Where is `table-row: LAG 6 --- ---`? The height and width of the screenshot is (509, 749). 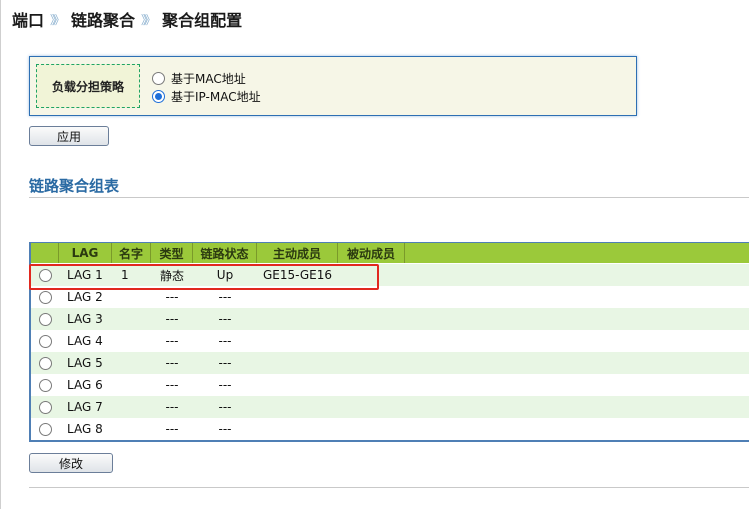
table-row: LAG 6 --- --- is located at coordinates (390, 385).